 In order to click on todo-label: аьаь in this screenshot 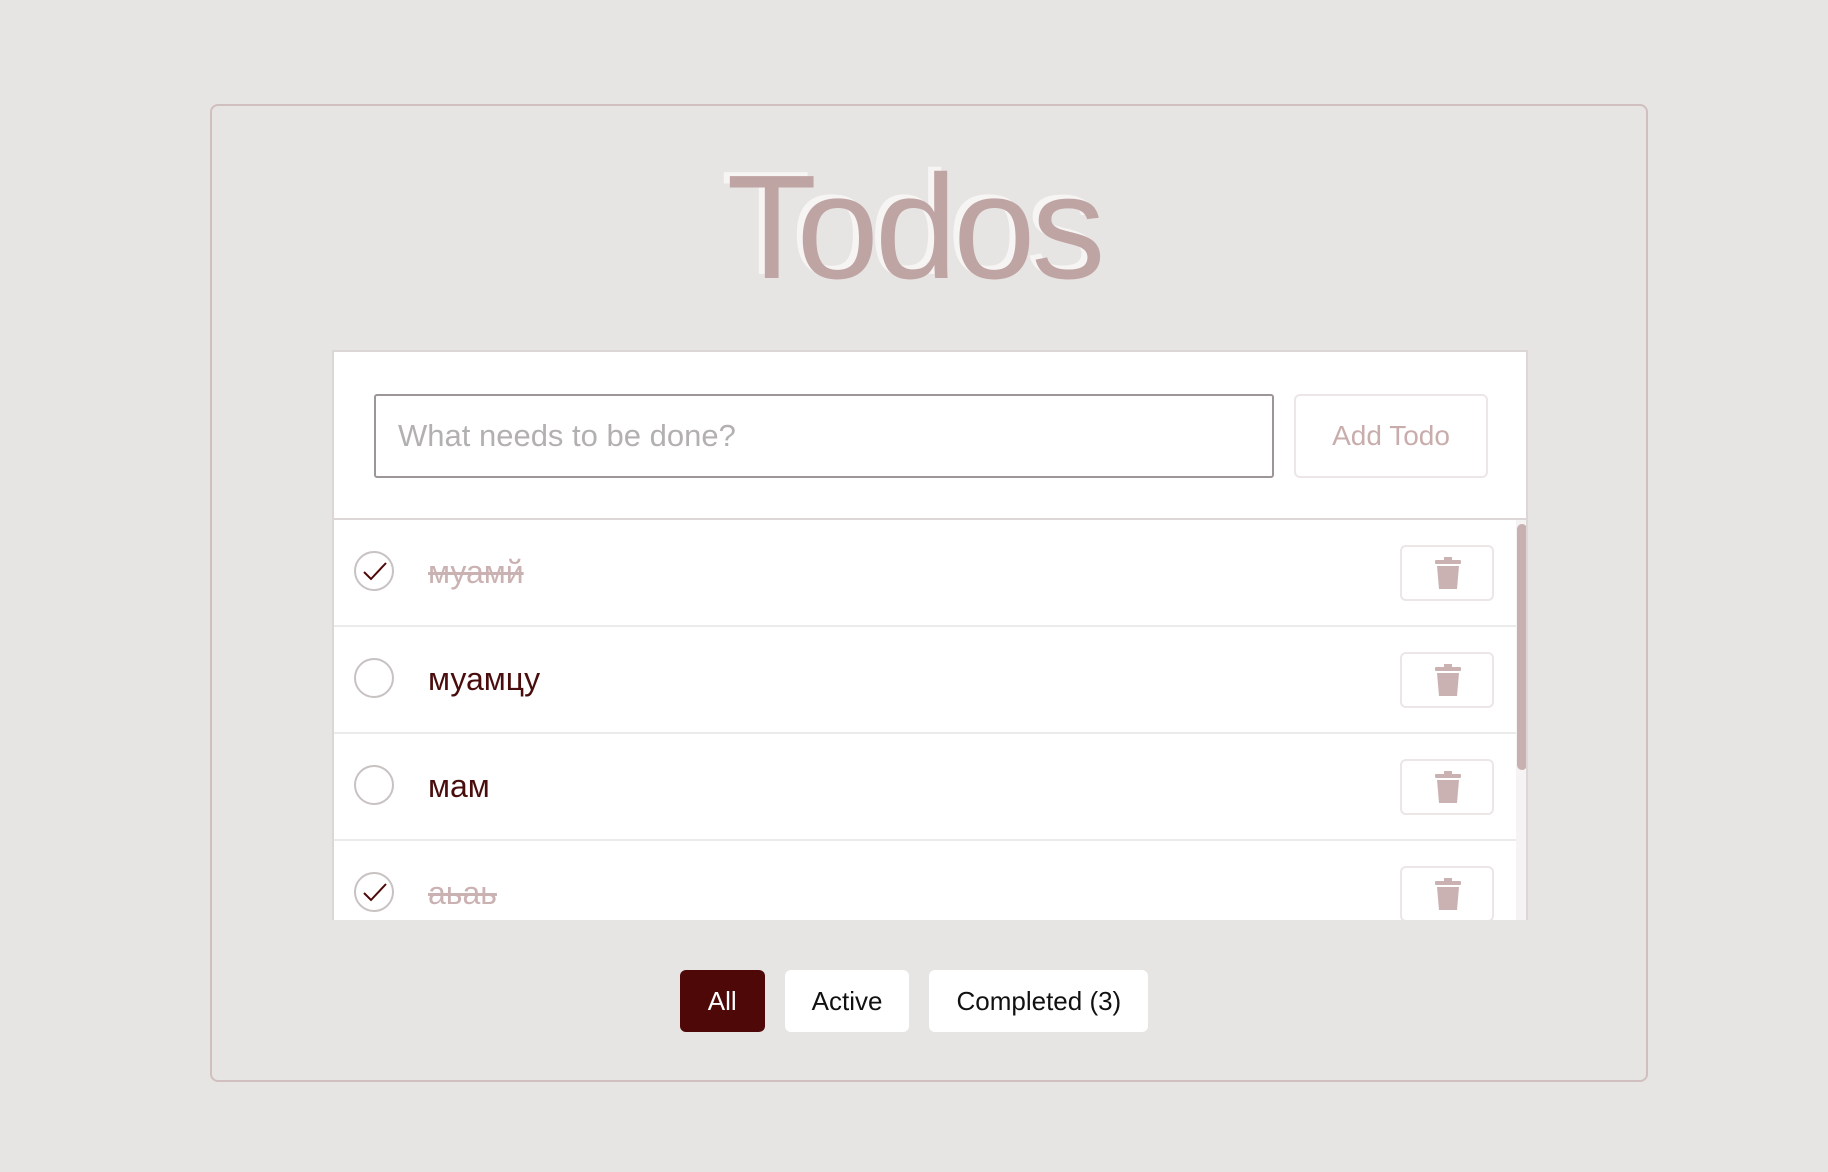, I will do `click(462, 893)`.